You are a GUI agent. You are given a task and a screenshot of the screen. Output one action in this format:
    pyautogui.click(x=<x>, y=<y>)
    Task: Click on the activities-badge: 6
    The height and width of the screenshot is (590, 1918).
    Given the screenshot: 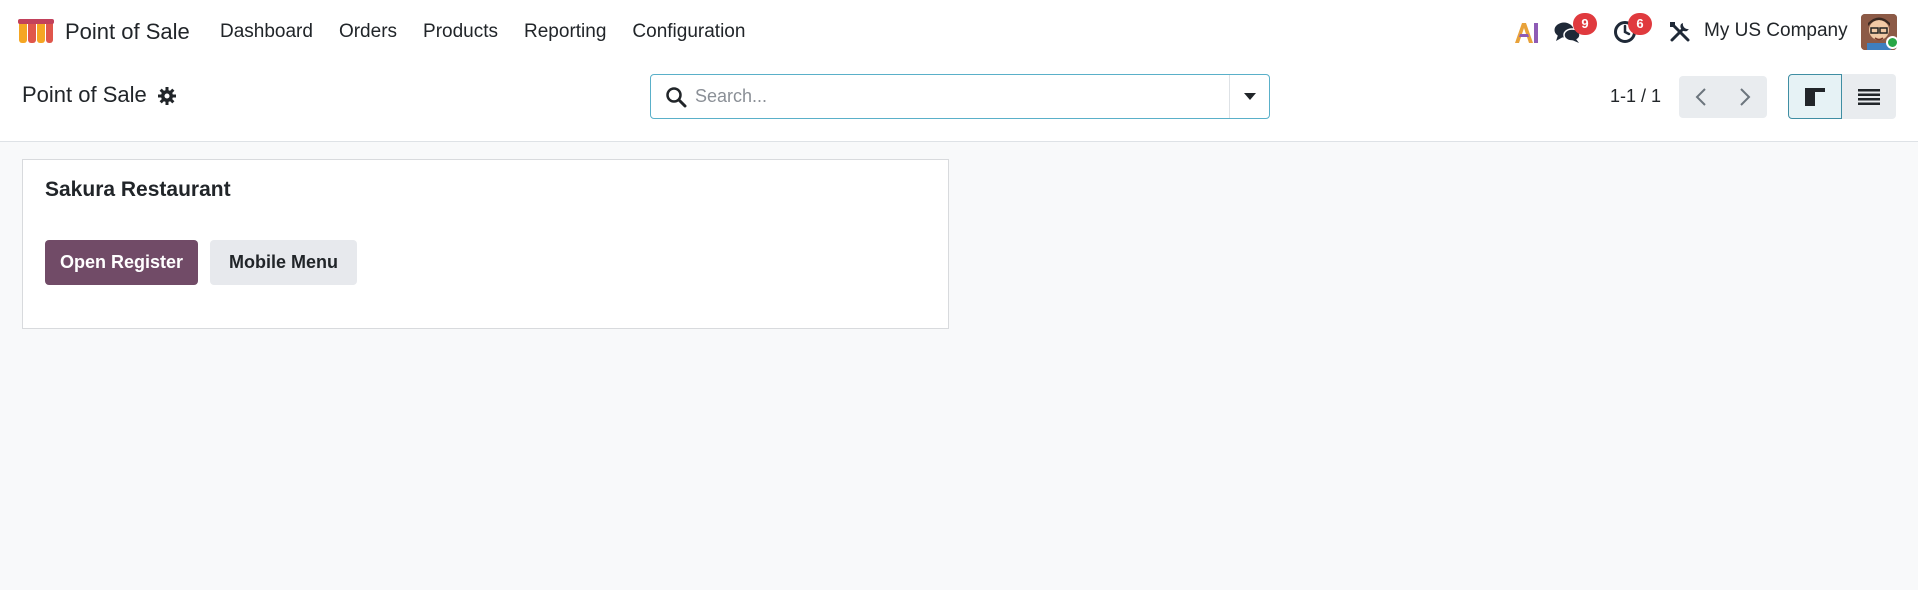 What is the action you would take?
    pyautogui.click(x=1640, y=24)
    